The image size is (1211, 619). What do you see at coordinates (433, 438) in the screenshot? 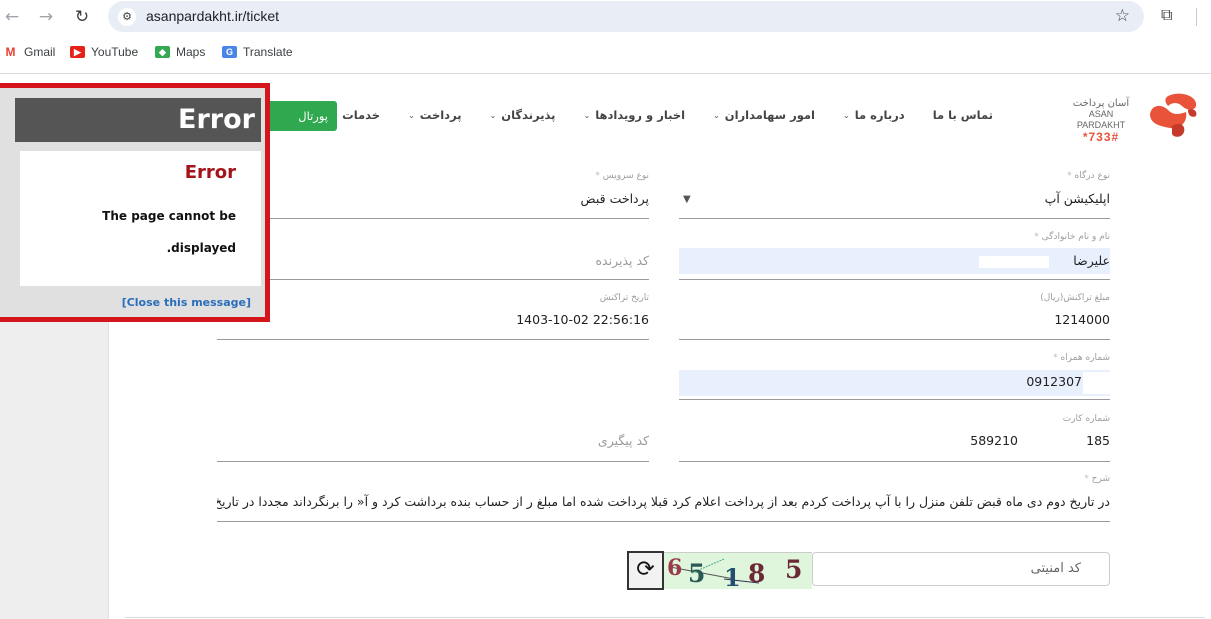
I see `tracking-code-input: کد پیگیری` at bounding box center [433, 438].